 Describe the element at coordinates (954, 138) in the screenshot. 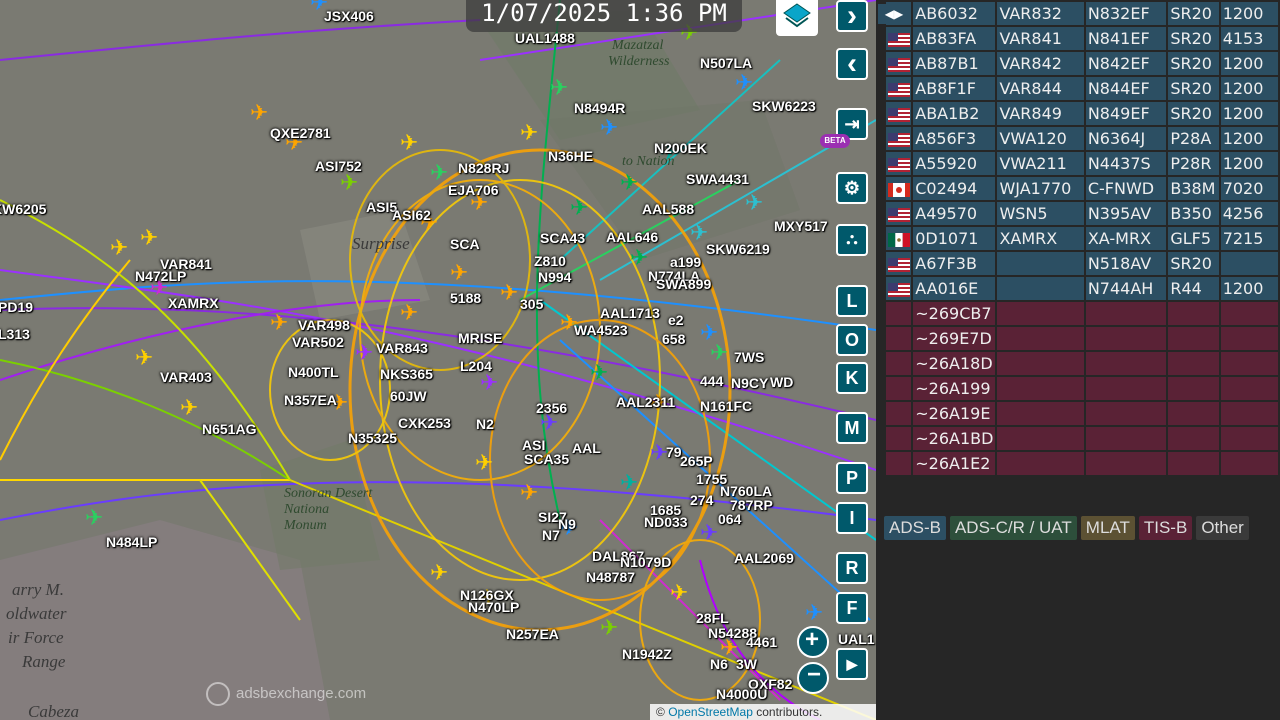

I see `hex-cell: A856F3` at that location.